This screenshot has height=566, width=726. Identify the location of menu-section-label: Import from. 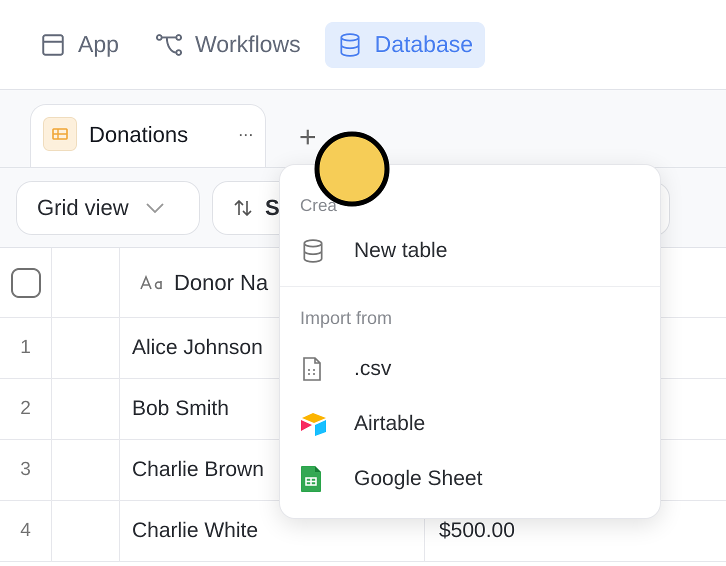
(346, 318).